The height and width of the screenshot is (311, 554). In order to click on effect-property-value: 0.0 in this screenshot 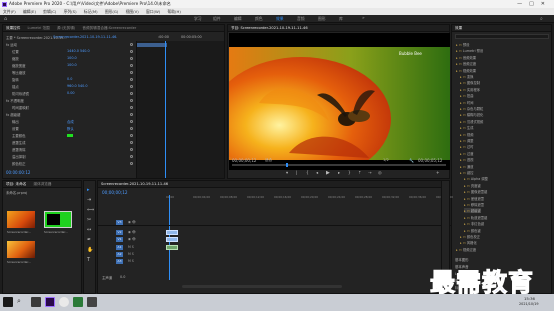, I will do `click(69, 79)`.